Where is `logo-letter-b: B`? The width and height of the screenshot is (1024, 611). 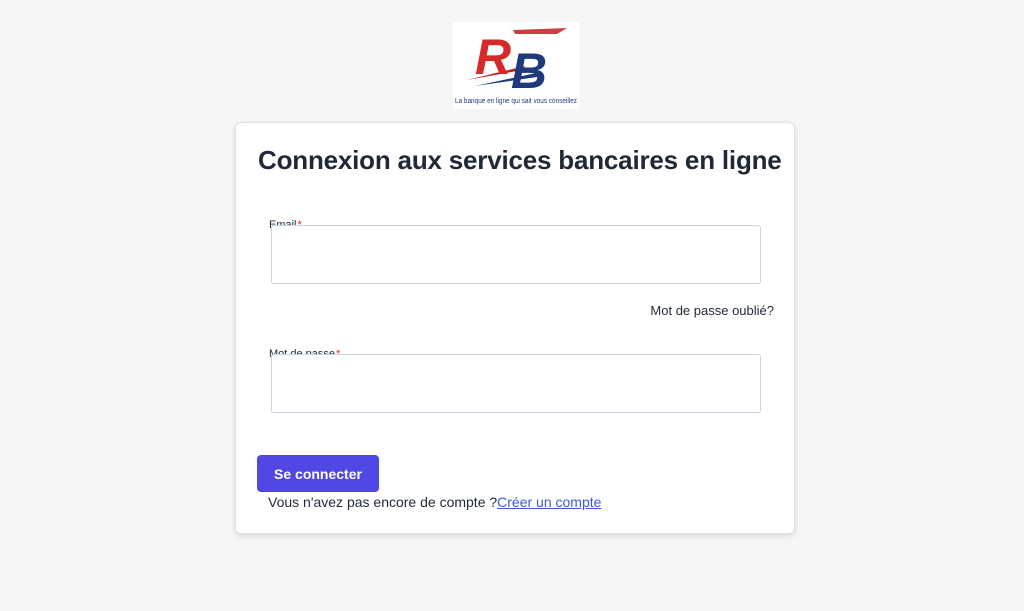
logo-letter-b: B is located at coordinates (529, 71).